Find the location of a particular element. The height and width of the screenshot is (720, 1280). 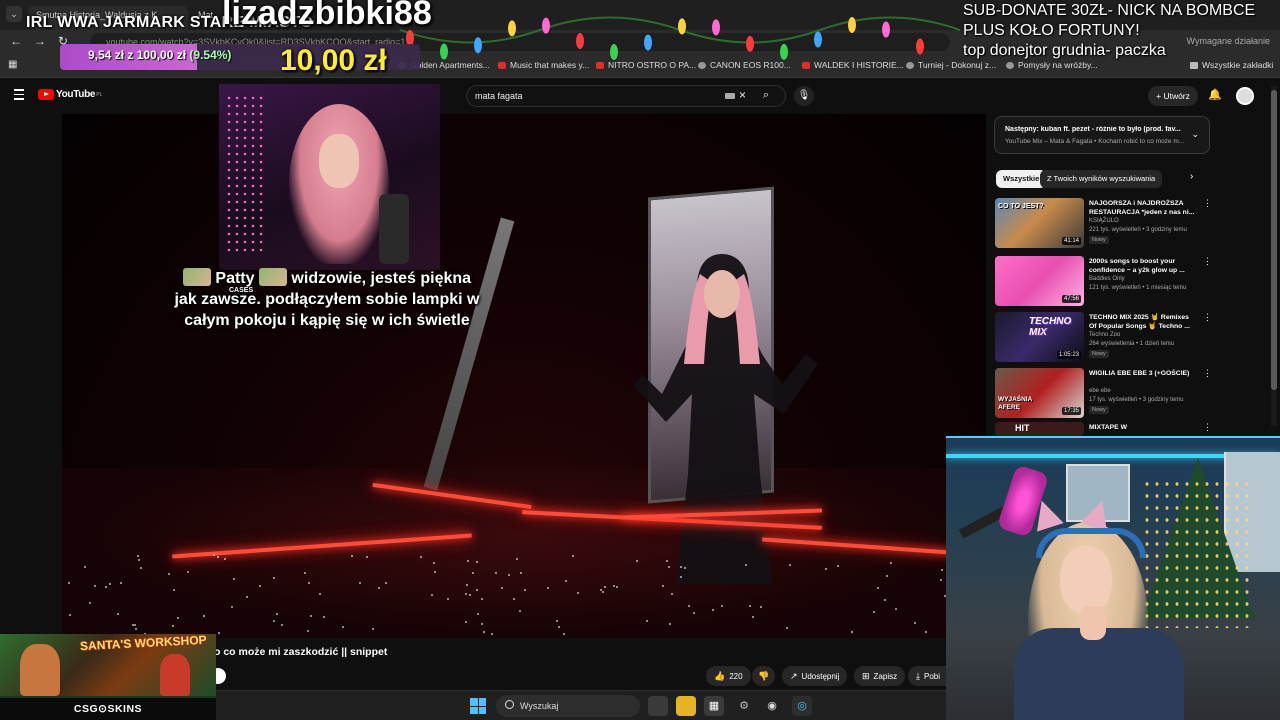

search-box: mata fagata × ⌕ is located at coordinates (626, 96).